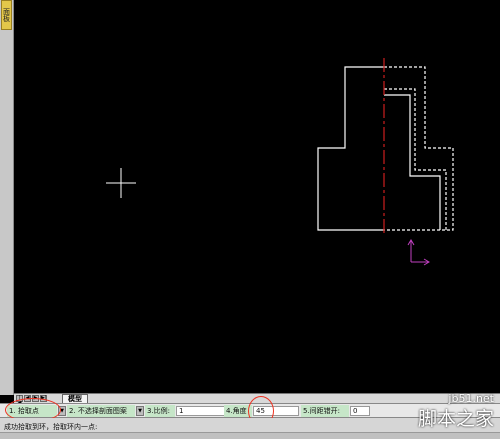 The height and width of the screenshot is (439, 500). Describe the element at coordinates (238, 411) in the screenshot. I see `angle-label: 4.角度` at that location.